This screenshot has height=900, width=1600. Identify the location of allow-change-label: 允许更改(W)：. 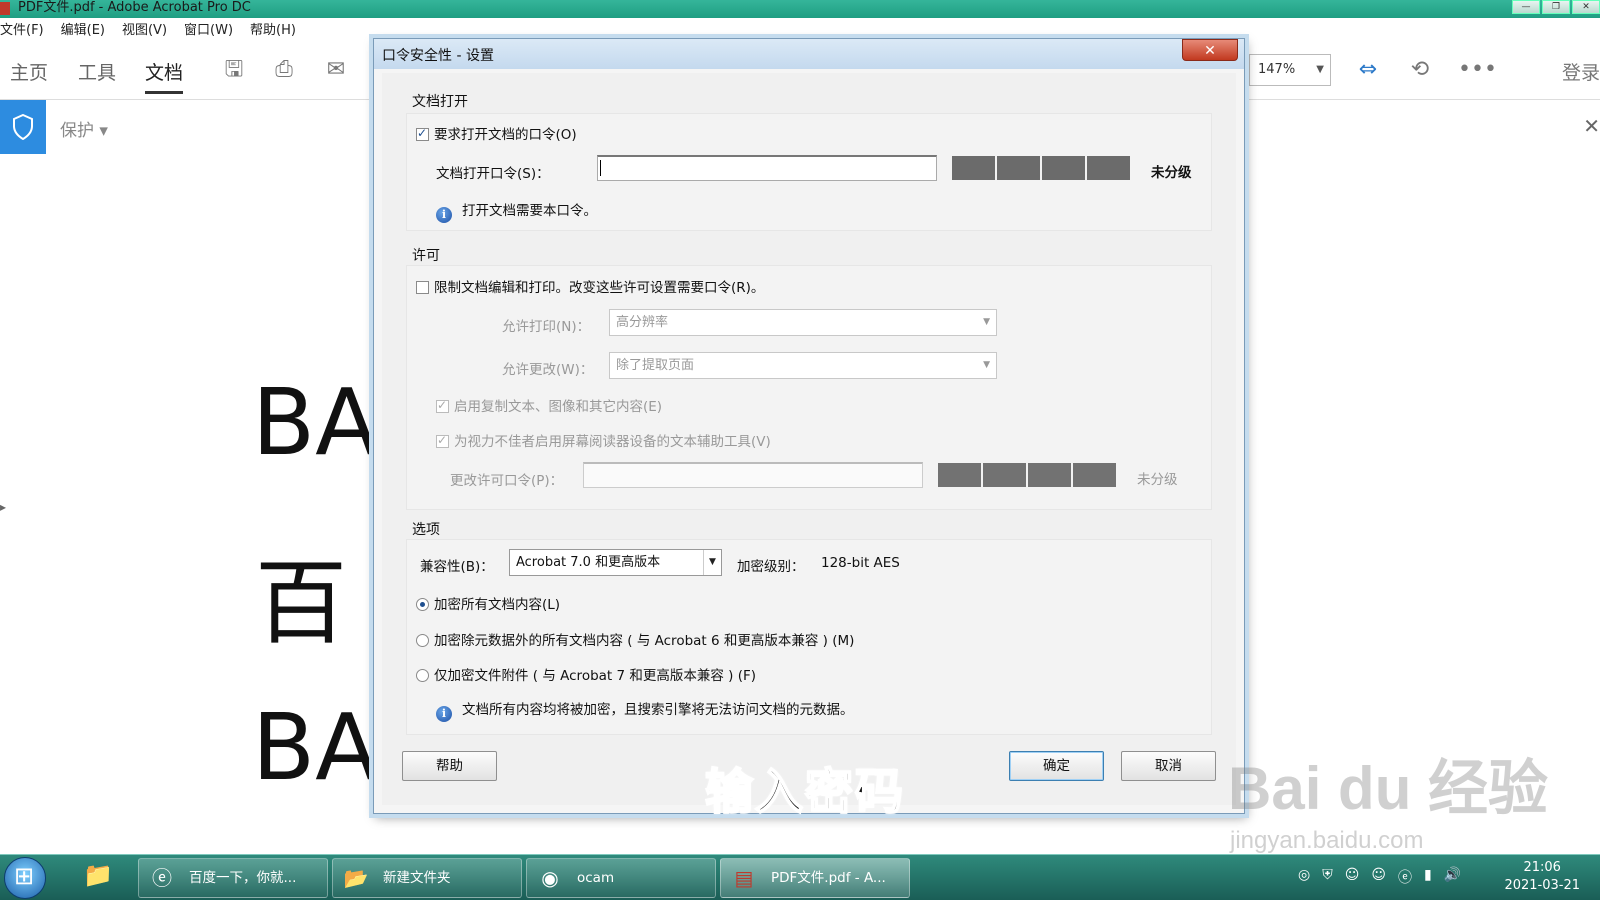
(548, 370).